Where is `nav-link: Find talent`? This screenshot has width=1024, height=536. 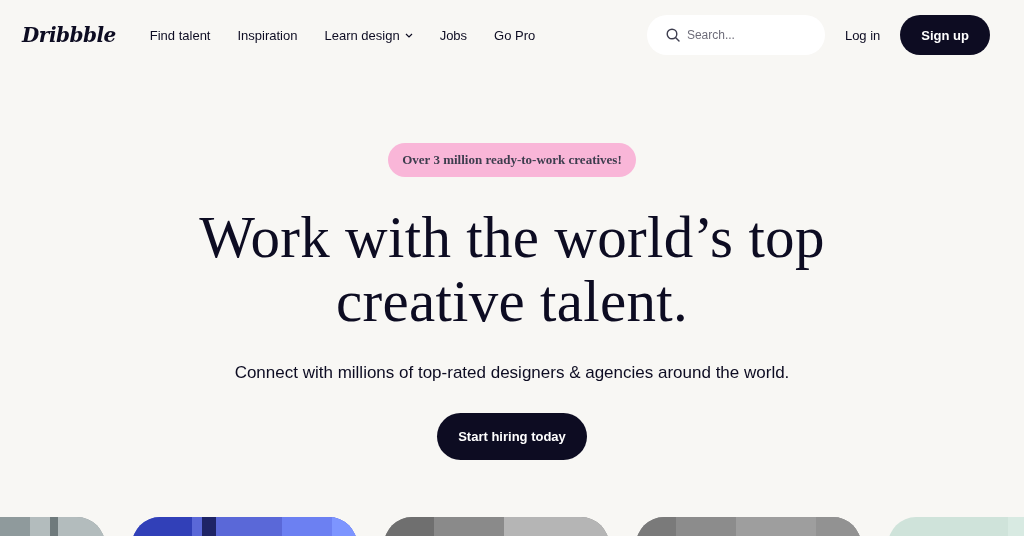
nav-link: Find talent is located at coordinates (180, 35).